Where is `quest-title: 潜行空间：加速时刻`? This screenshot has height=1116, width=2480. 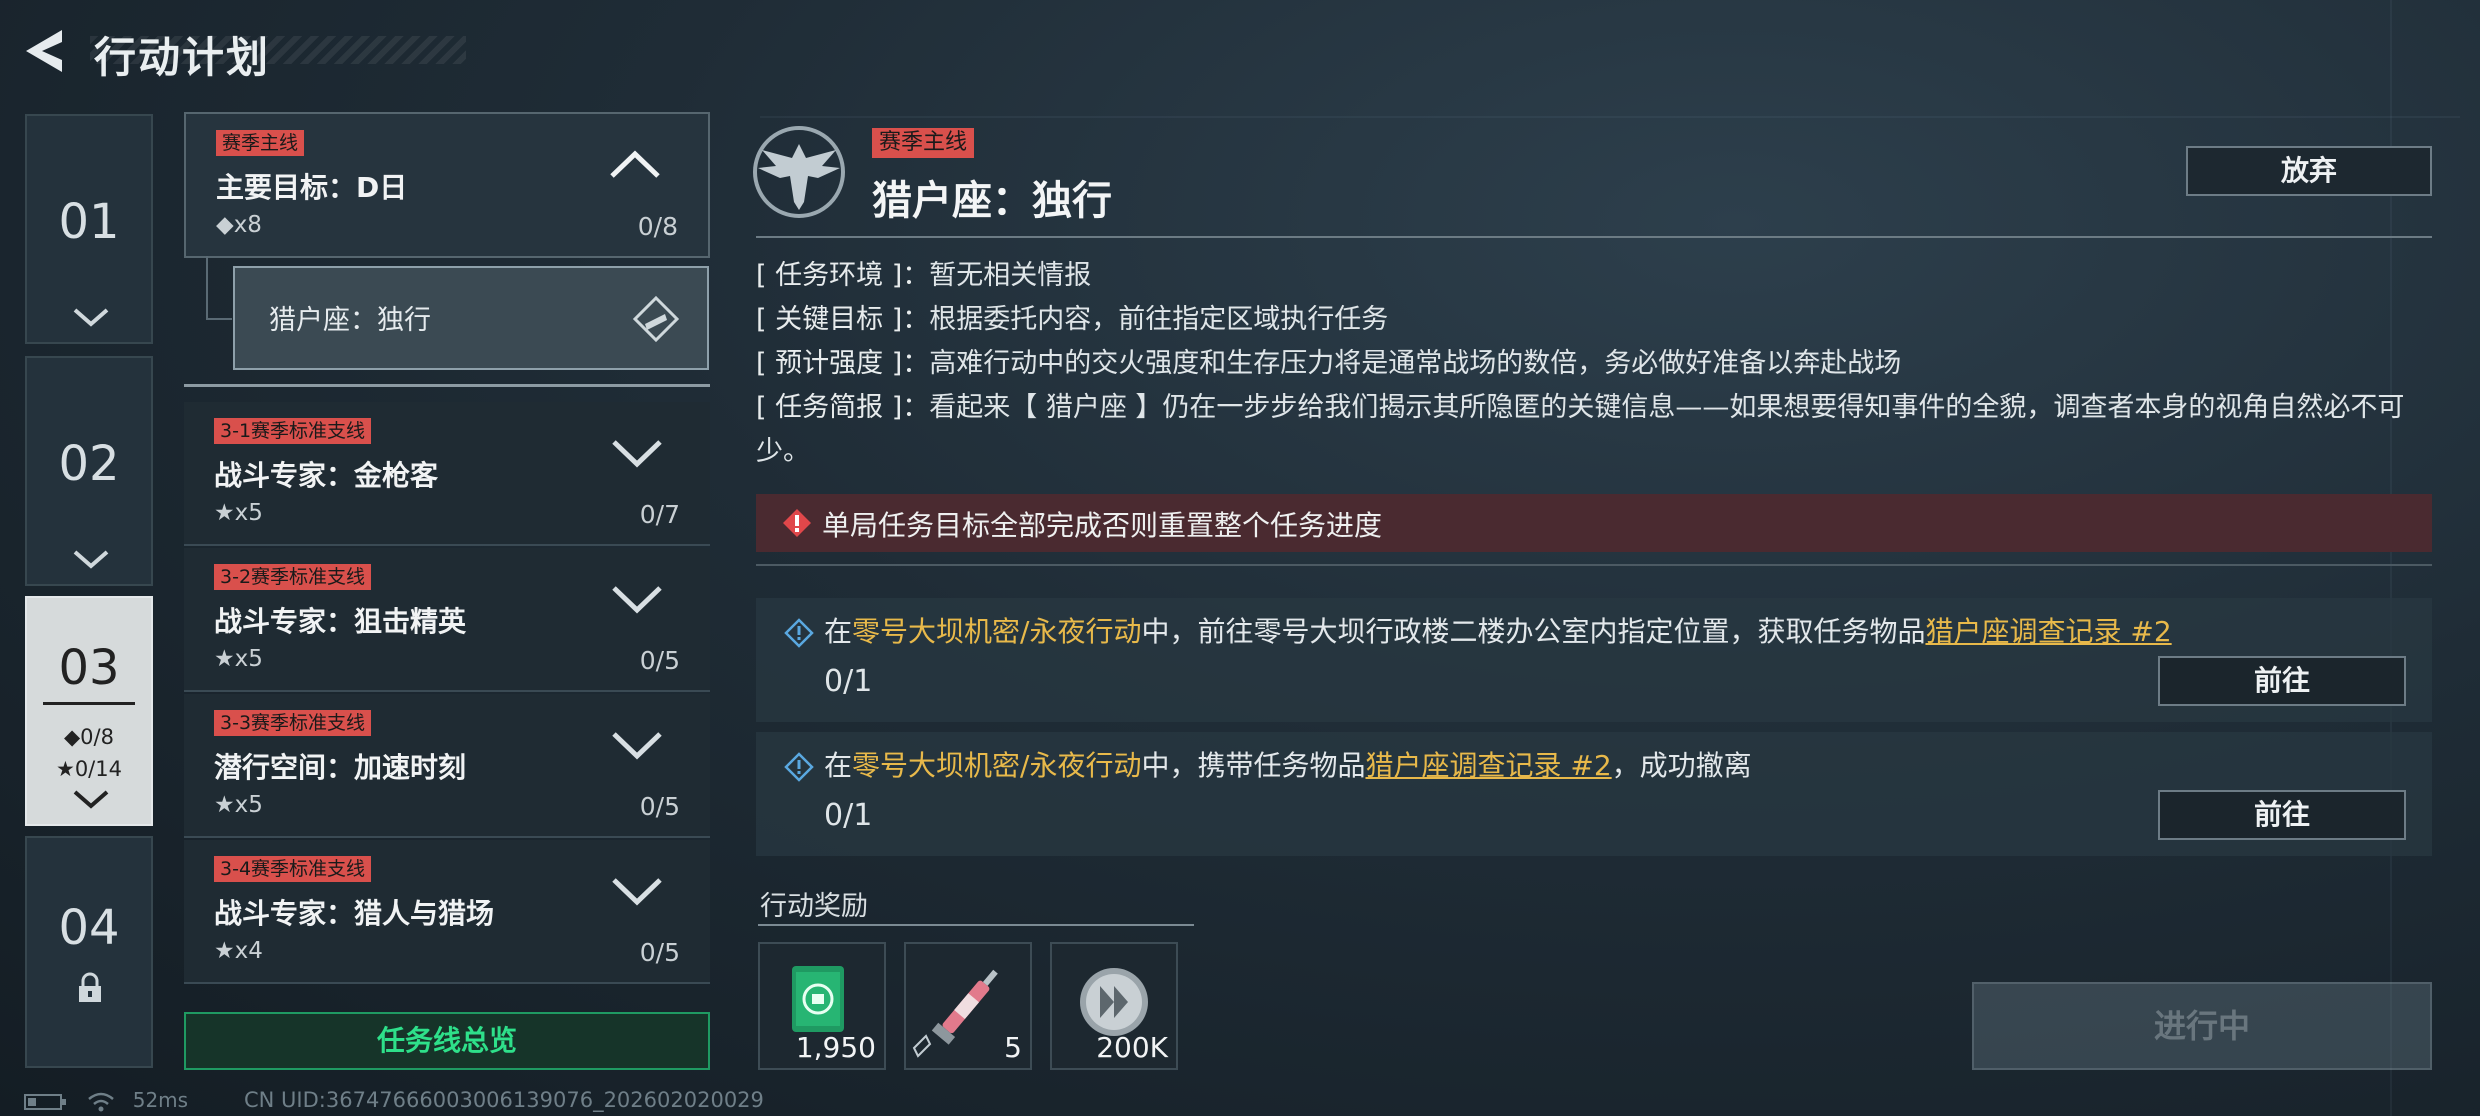
quest-title: 潜行空间：加速时刻 is located at coordinates (340, 767).